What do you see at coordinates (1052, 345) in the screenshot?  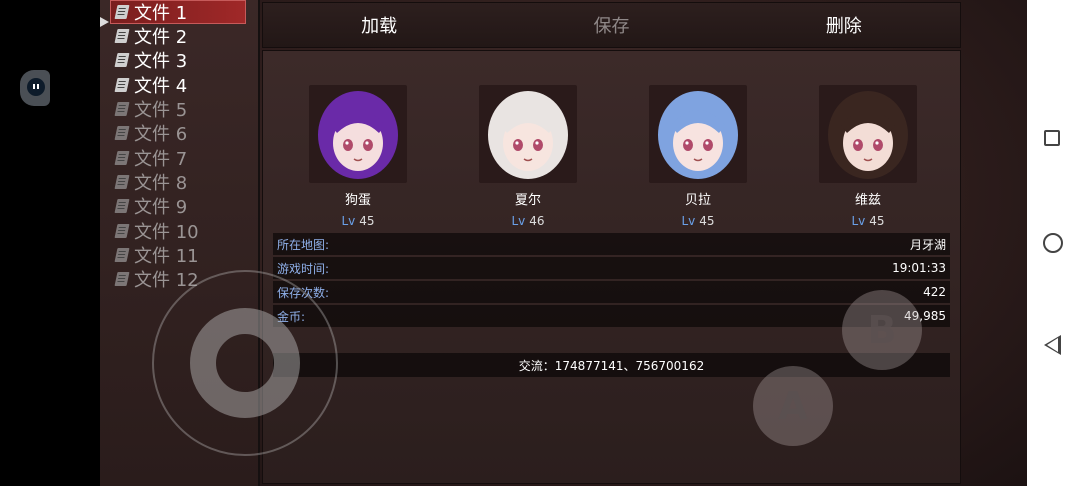 I see `back-icon` at bounding box center [1052, 345].